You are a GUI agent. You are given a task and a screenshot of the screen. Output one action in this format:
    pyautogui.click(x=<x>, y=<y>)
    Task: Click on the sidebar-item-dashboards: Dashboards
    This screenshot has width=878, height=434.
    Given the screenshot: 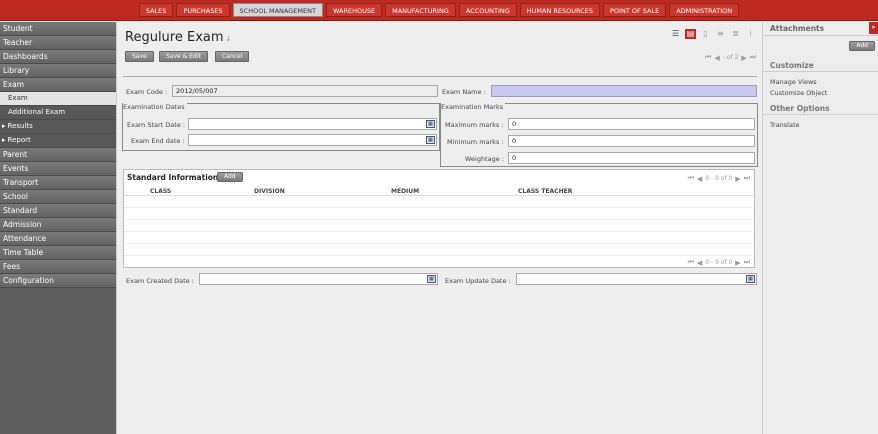 What is the action you would take?
    pyautogui.click(x=58, y=57)
    